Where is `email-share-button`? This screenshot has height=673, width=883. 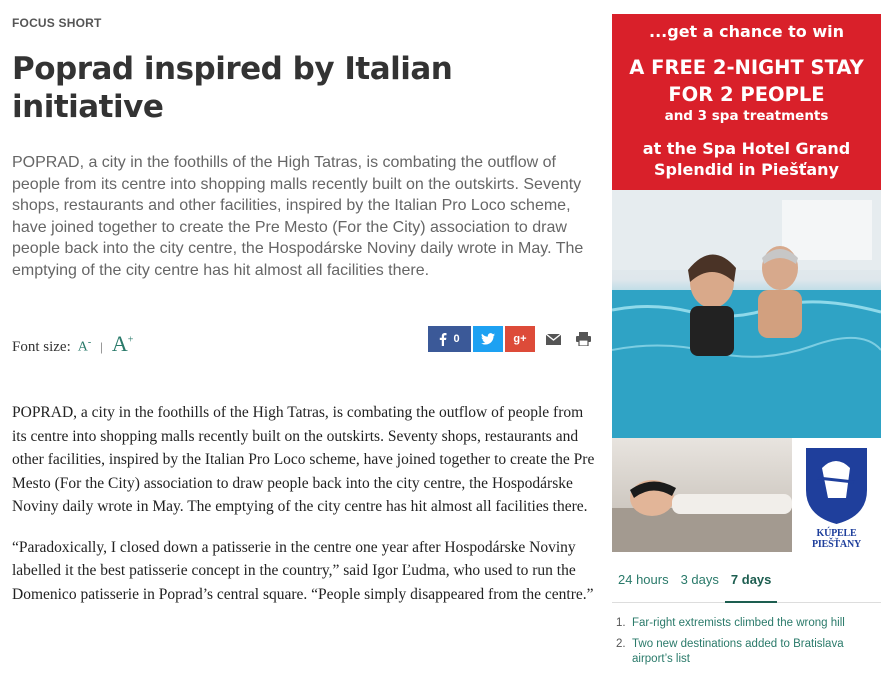 email-share-button is located at coordinates (553, 339).